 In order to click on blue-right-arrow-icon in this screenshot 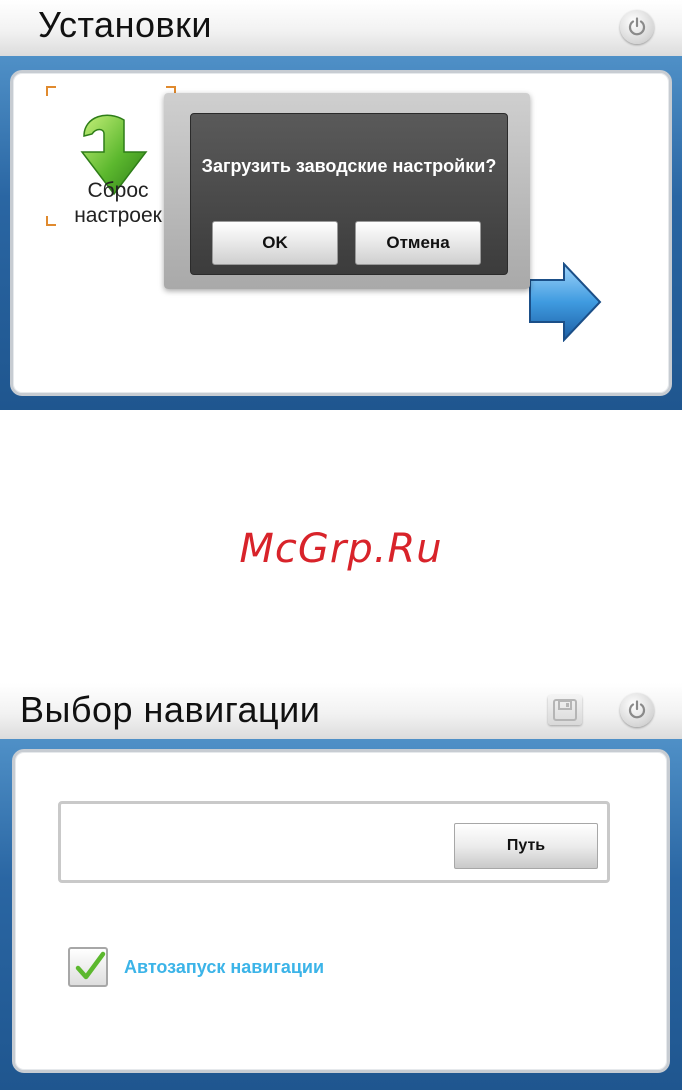, I will do `click(565, 302)`.